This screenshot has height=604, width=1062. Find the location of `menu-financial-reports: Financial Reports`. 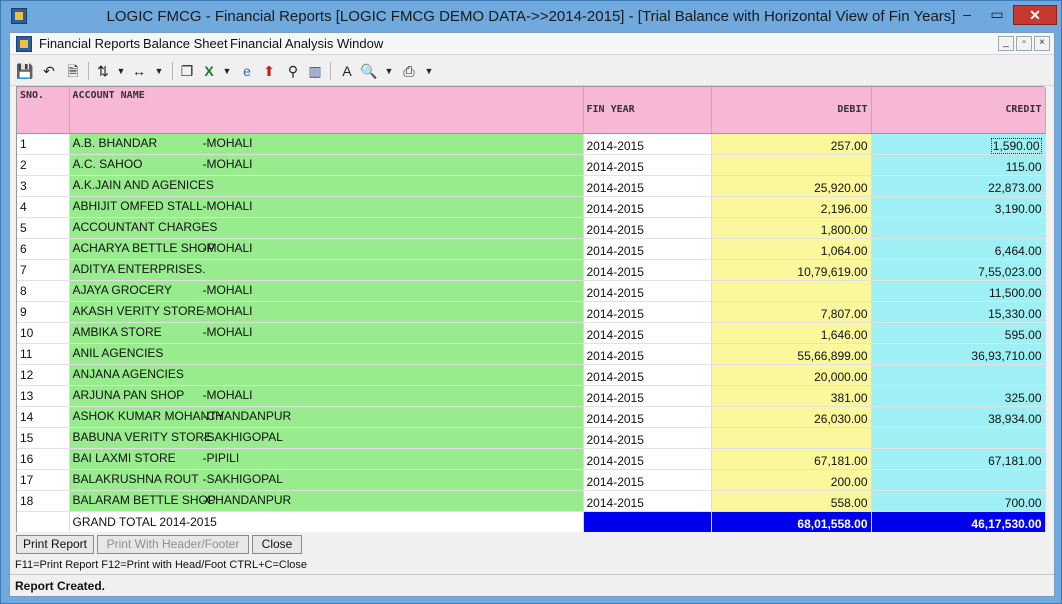

menu-financial-reports: Financial Reports is located at coordinates (89, 43).